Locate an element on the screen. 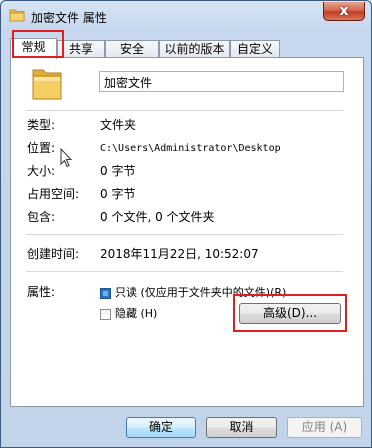  contains-label: 包含: is located at coordinates (41, 217).